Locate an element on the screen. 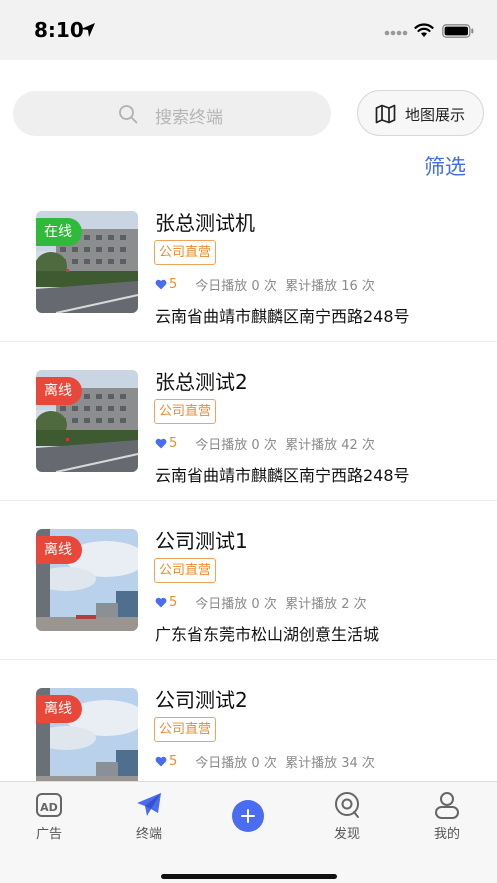 The image size is (497, 883). tab-terminals-label: 终端 is located at coordinates (148, 834).